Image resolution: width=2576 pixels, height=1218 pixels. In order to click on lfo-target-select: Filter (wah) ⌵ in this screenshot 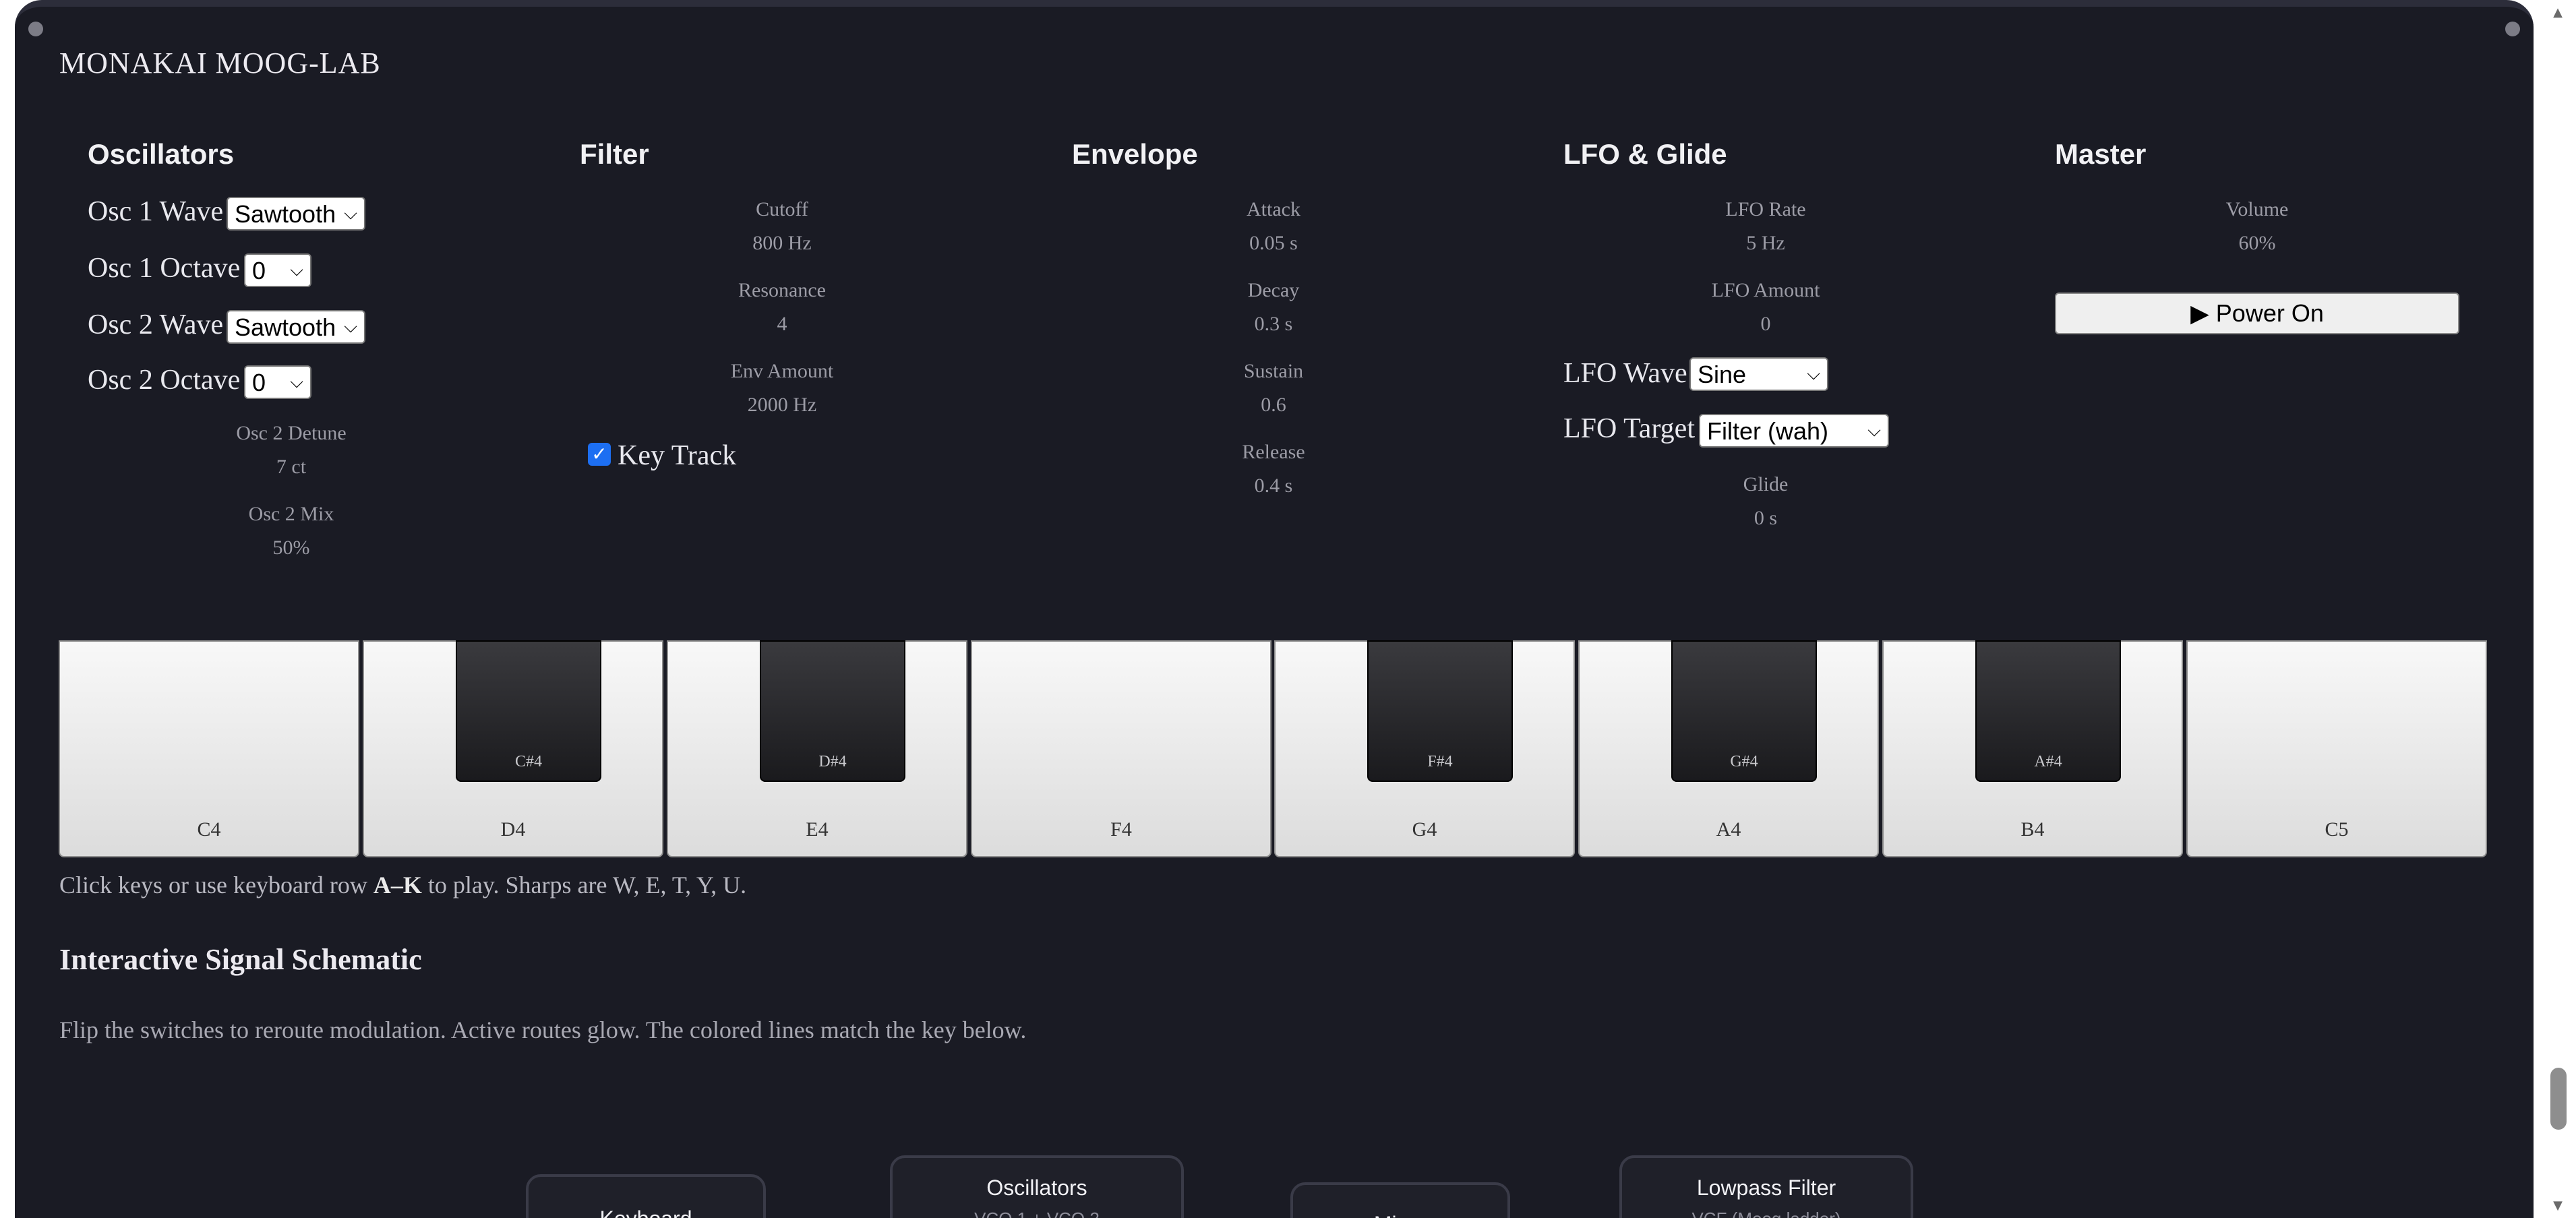, I will do `click(1794, 431)`.